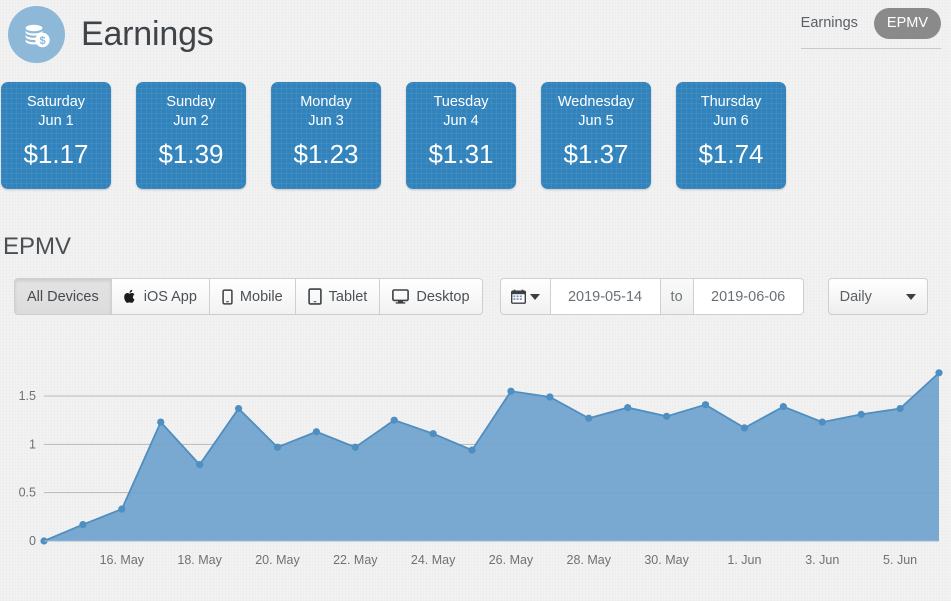 Image resolution: width=951 pixels, height=601 pixels. What do you see at coordinates (122, 560) in the screenshot?
I see `x-axis-tick-label: 16. May` at bounding box center [122, 560].